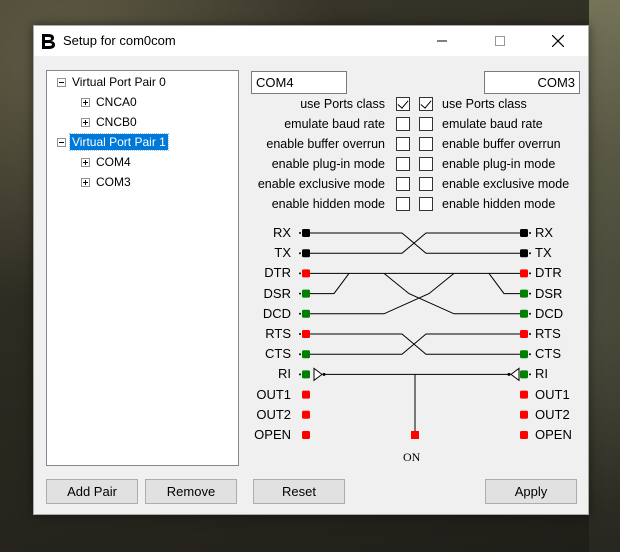 This screenshot has height=552, width=620. Describe the element at coordinates (524, 374) in the screenshot. I see `right-pin-ri` at that location.